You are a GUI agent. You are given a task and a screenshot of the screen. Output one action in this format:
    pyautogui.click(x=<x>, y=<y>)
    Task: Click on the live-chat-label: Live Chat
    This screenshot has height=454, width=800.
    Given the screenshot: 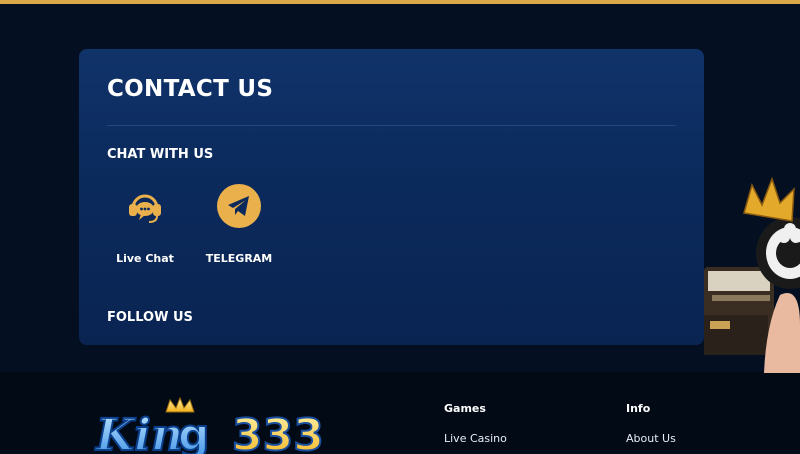 What is the action you would take?
    pyautogui.click(x=145, y=258)
    